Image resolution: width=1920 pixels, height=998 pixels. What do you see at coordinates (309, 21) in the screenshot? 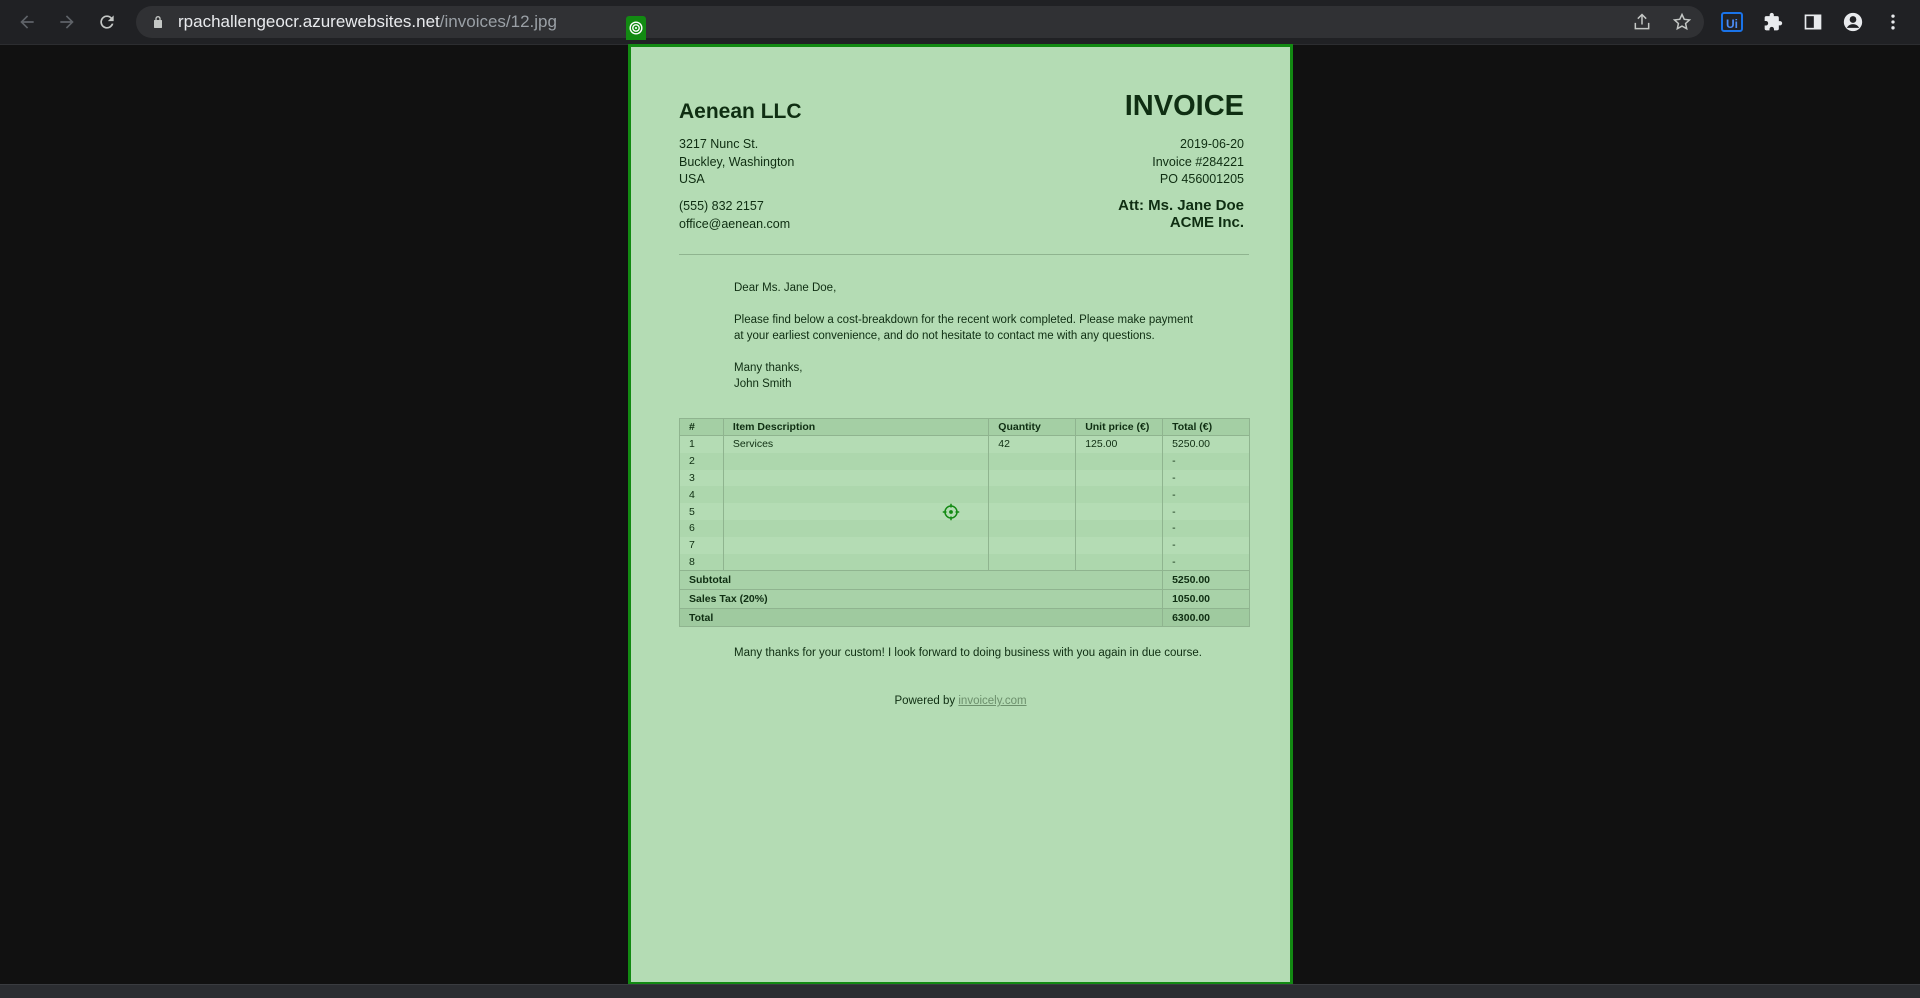
I see `url-host: rpachallengeocr.azurewebsites.net` at bounding box center [309, 21].